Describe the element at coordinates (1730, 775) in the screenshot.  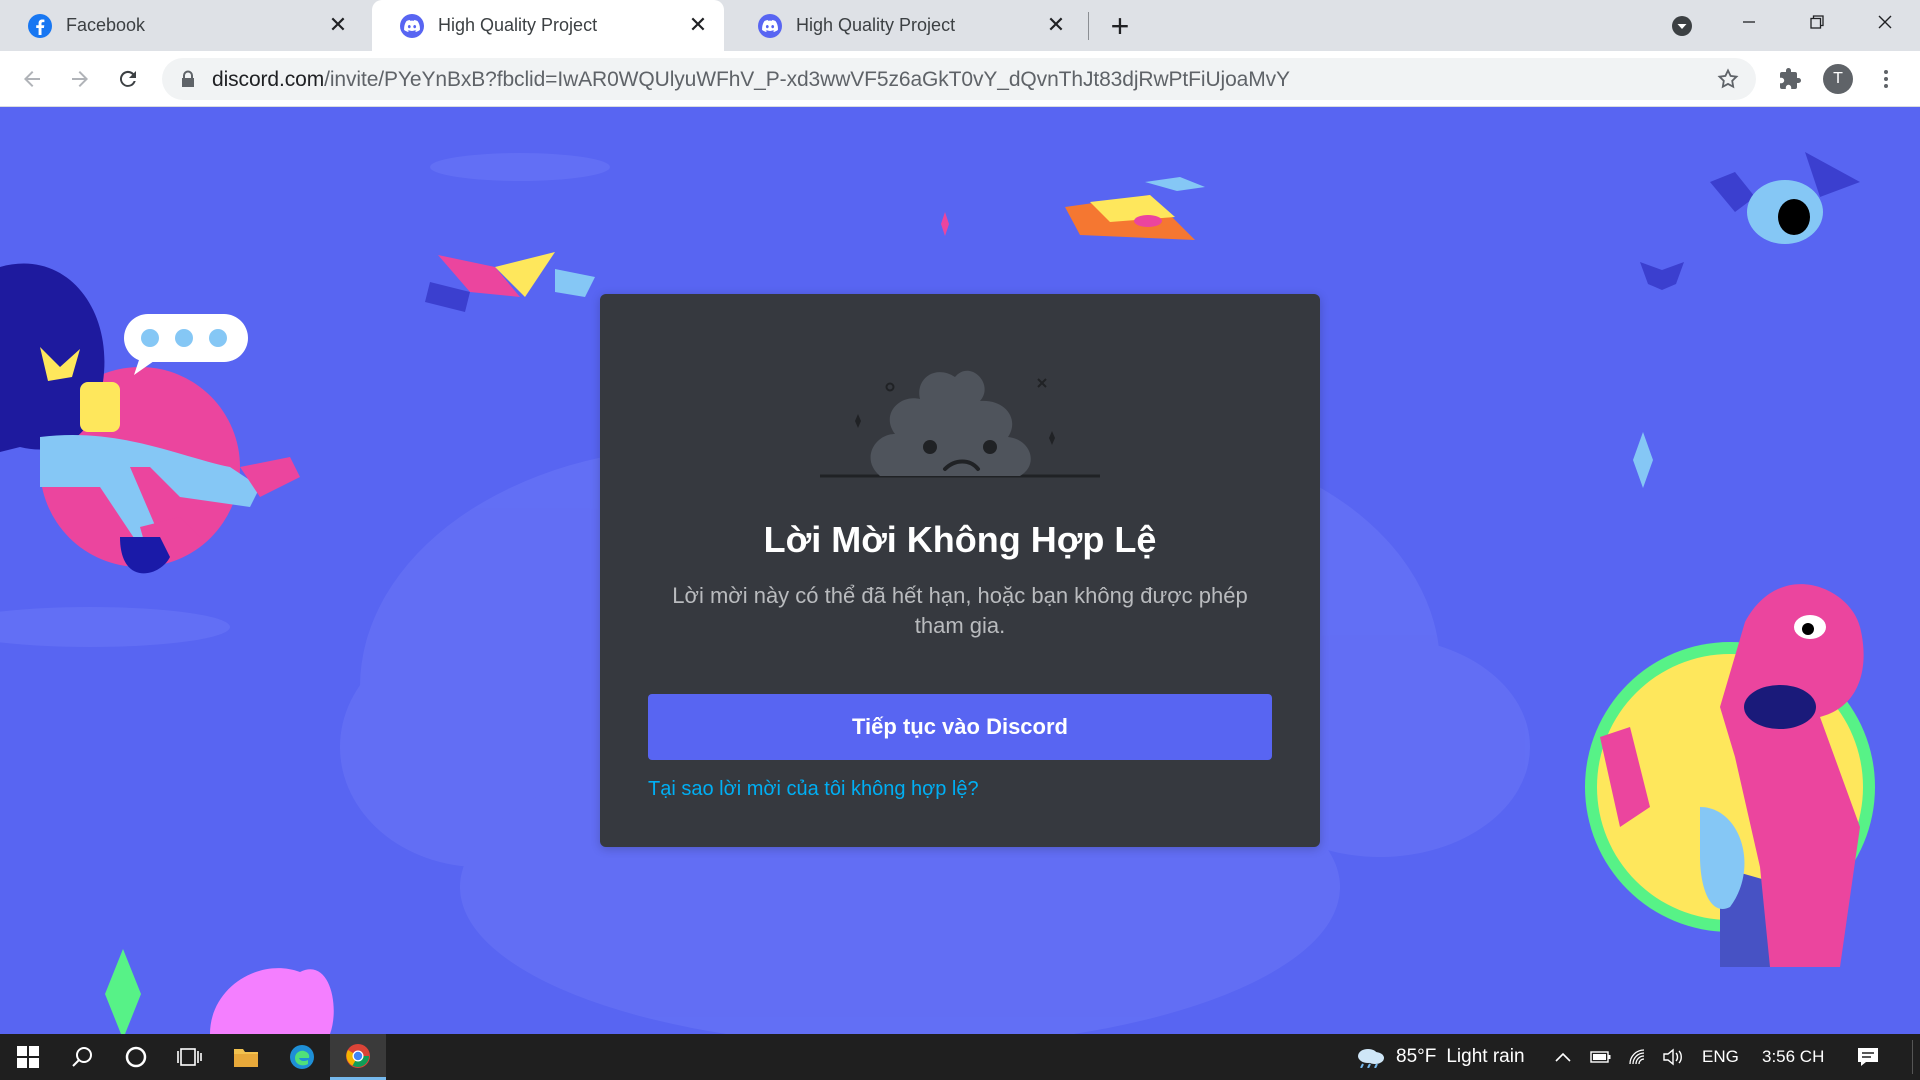
I see `right-character-illustration` at that location.